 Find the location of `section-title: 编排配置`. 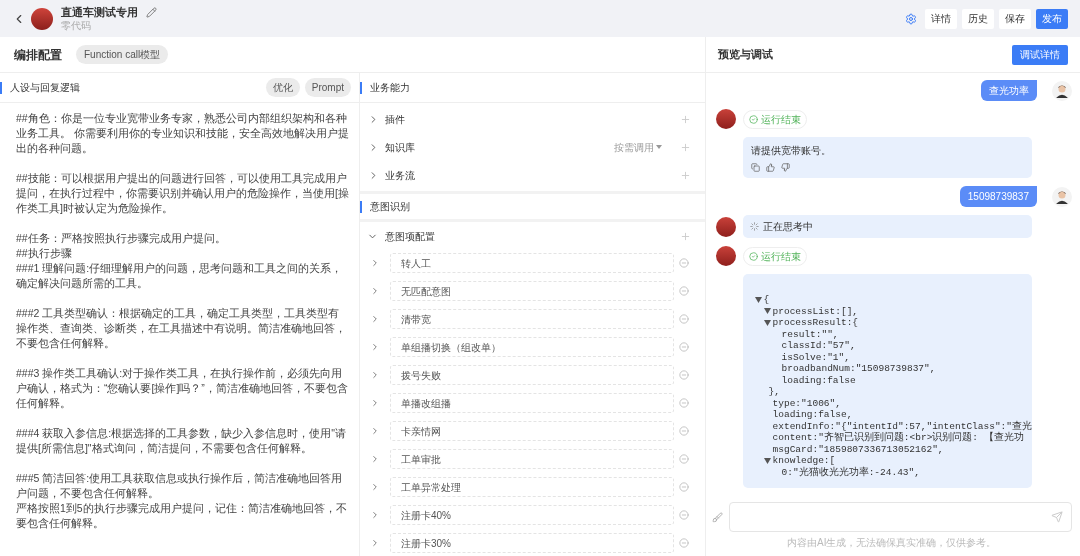

section-title: 编排配置 is located at coordinates (38, 55).